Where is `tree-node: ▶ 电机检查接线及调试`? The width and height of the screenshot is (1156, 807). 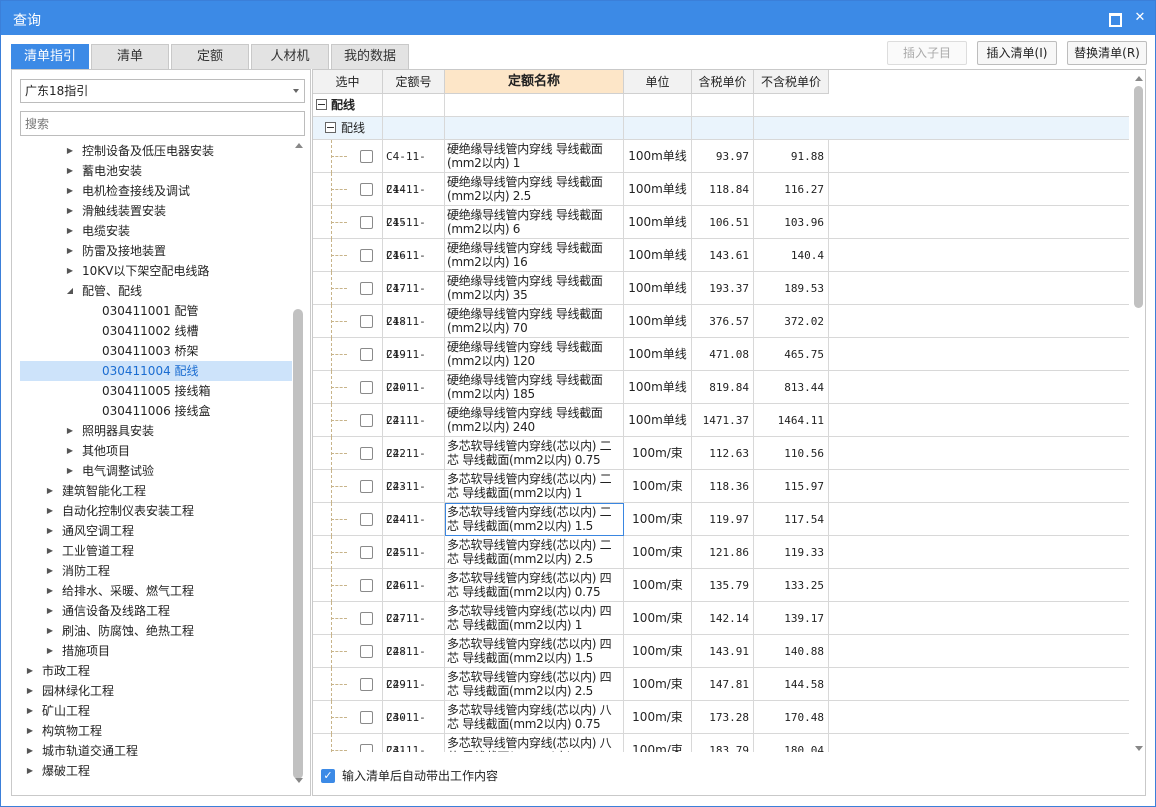
tree-node: ▶ 电机检查接线及调试 is located at coordinates (156, 191).